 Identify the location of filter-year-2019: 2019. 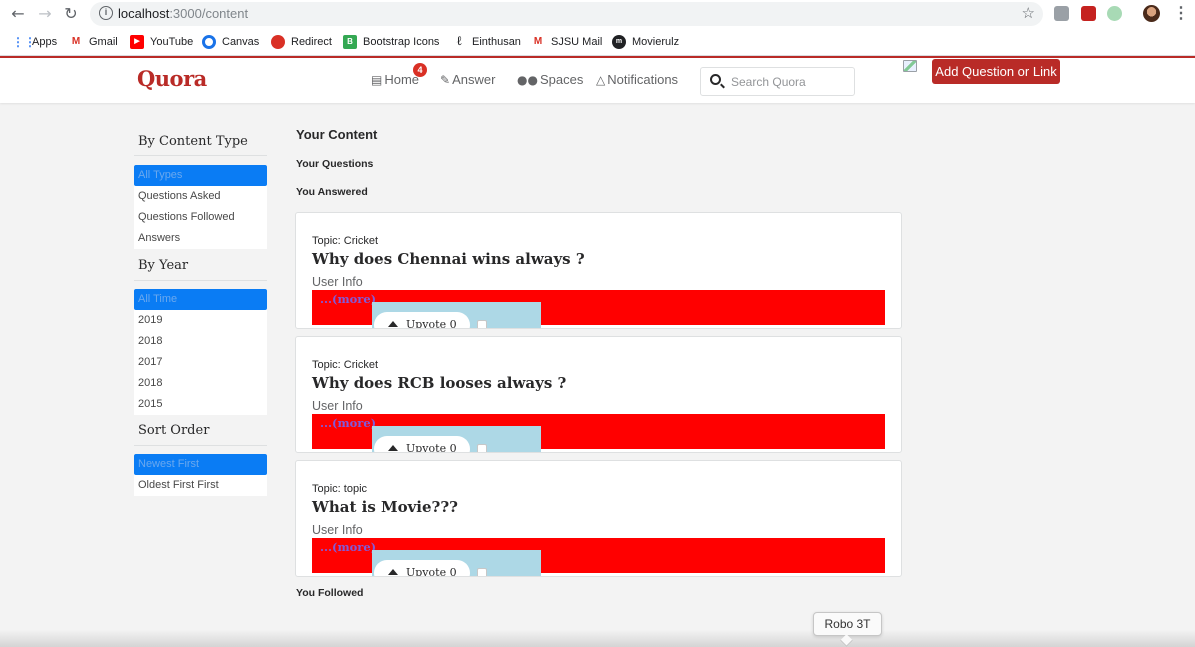
(200, 320).